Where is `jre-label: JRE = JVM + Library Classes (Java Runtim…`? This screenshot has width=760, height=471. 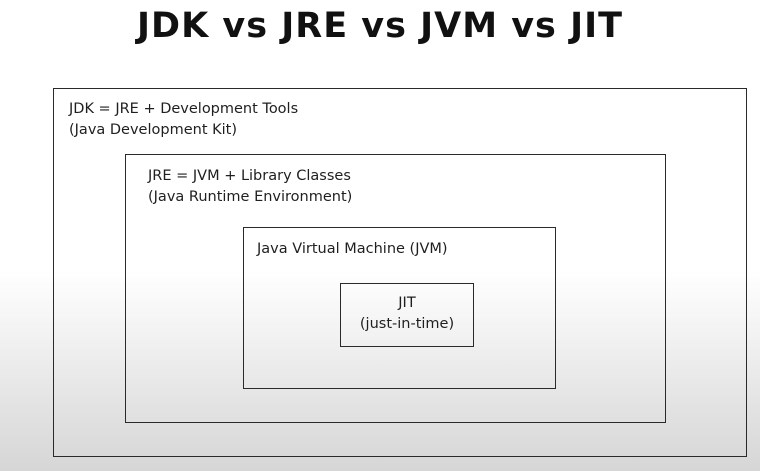
jre-label: JRE = JVM + Library Classes (Java Runtim… is located at coordinates (250, 187).